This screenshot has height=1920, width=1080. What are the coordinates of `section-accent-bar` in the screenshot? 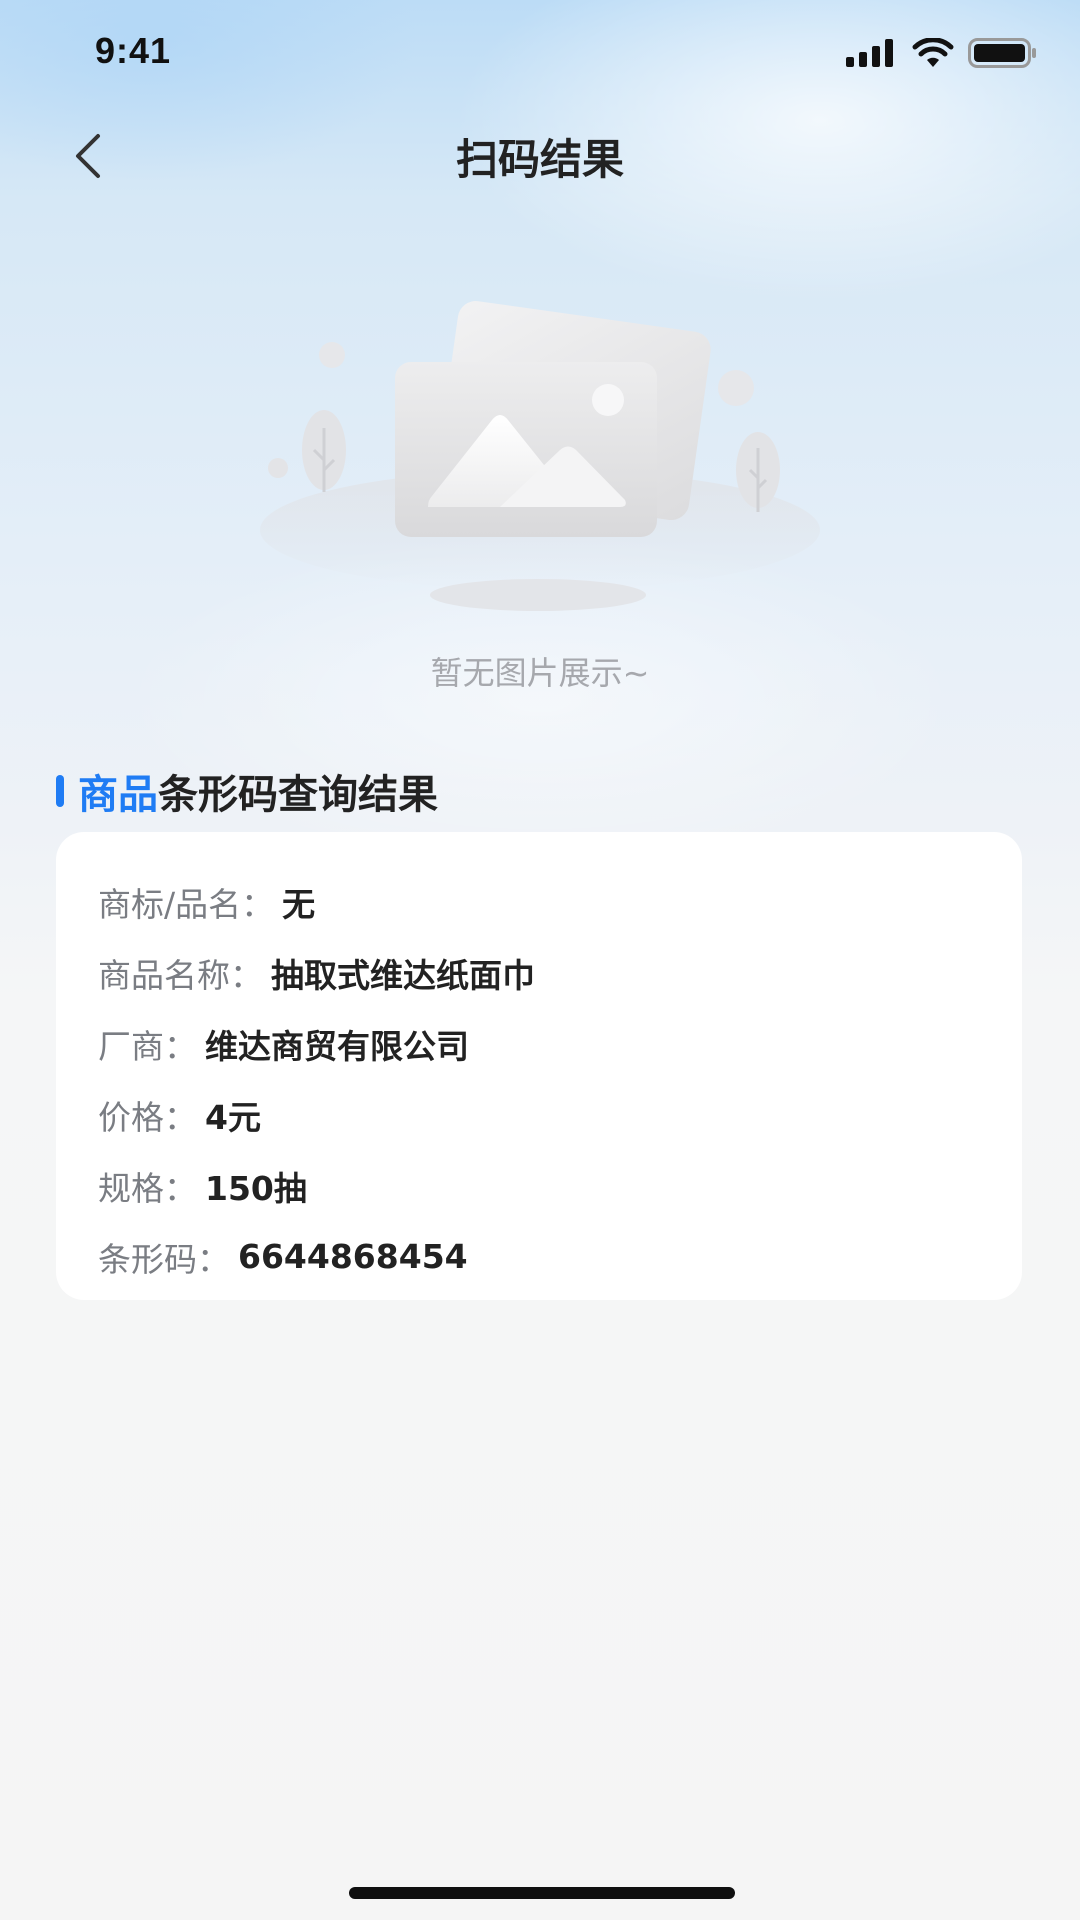 It's located at (60, 791).